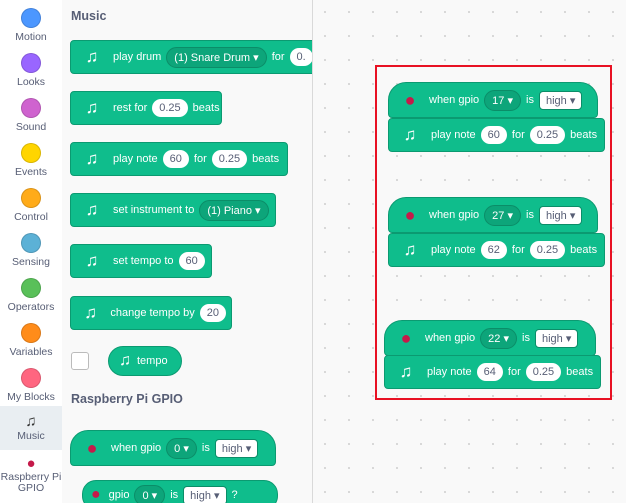 The height and width of the screenshot is (503, 626). Describe the element at coordinates (191, 261) in the screenshot. I see `tempo-input: 60` at that location.